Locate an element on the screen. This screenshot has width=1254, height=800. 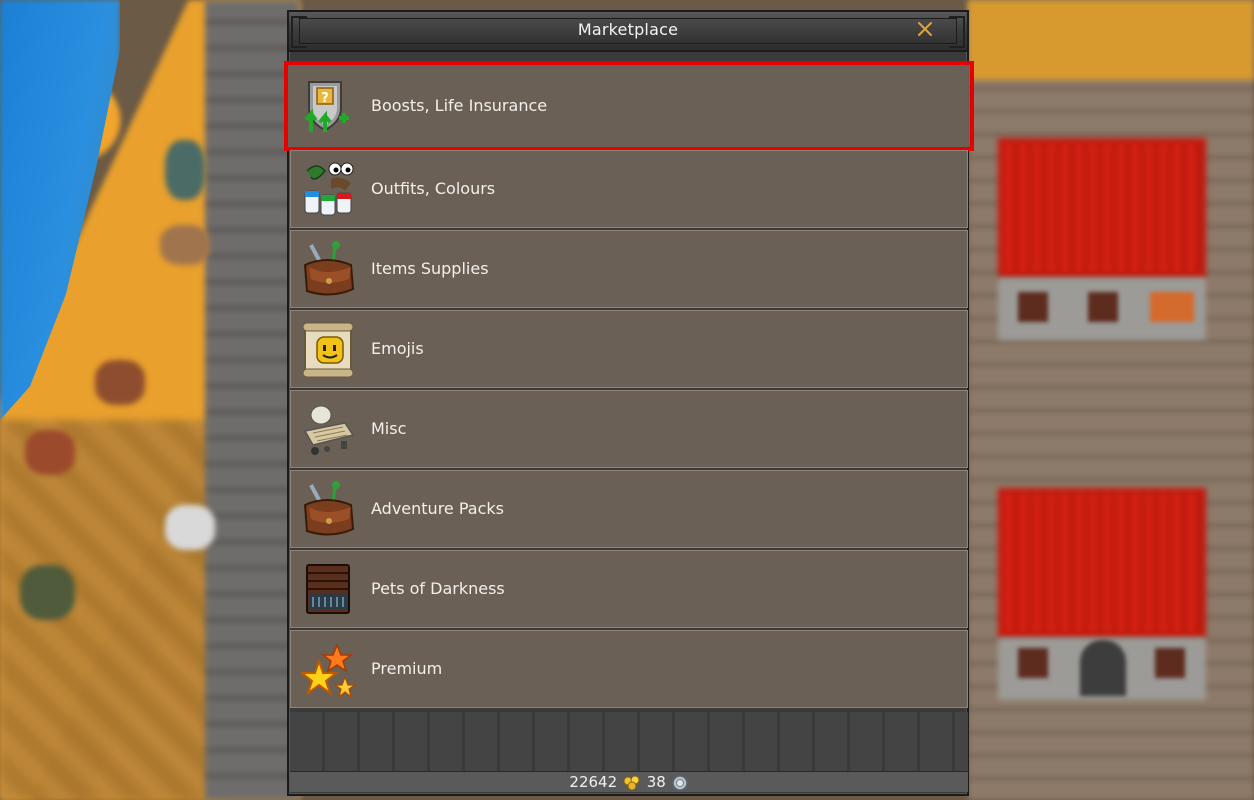
category-emojis: Emojis is located at coordinates (629, 349).